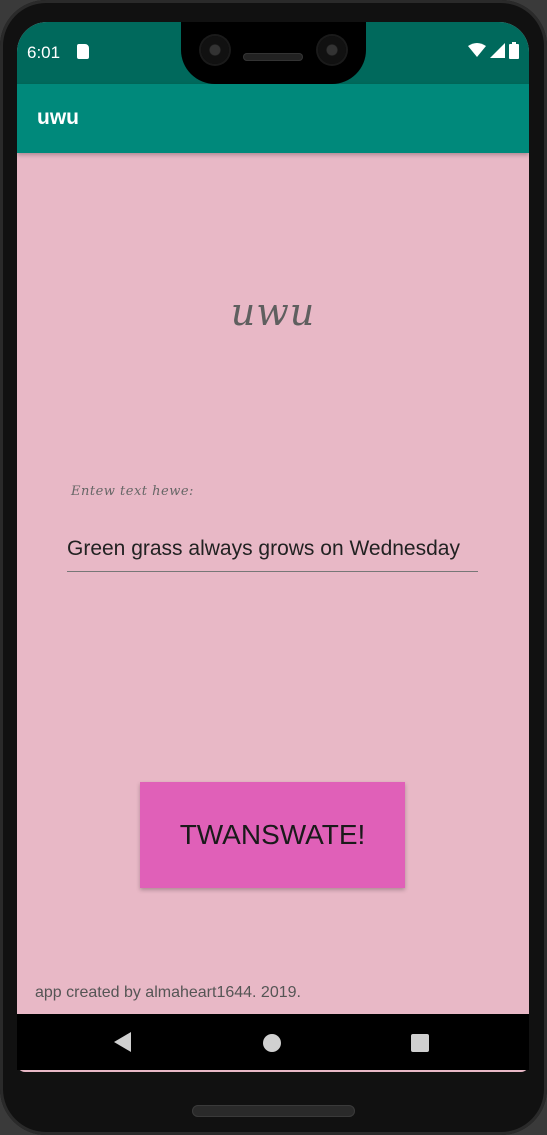 This screenshot has width=547, height=1135. What do you see at coordinates (122, 1042) in the screenshot?
I see `back-triangle-icon` at bounding box center [122, 1042].